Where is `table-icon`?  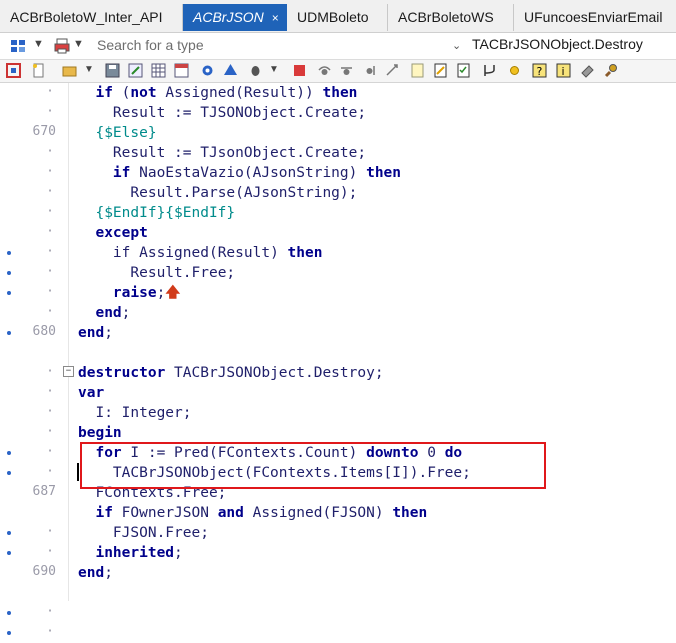
table-icon is located at coordinates (181, 70).